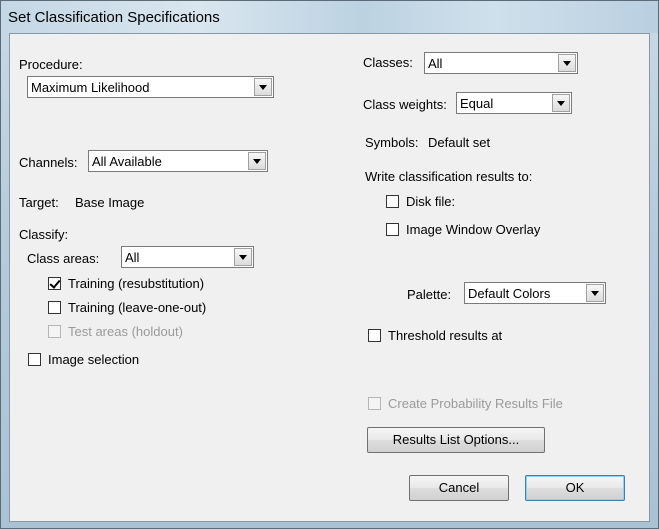 This screenshot has width=659, height=529. Describe the element at coordinates (459, 142) in the screenshot. I see `symbols-value: Default set` at that location.